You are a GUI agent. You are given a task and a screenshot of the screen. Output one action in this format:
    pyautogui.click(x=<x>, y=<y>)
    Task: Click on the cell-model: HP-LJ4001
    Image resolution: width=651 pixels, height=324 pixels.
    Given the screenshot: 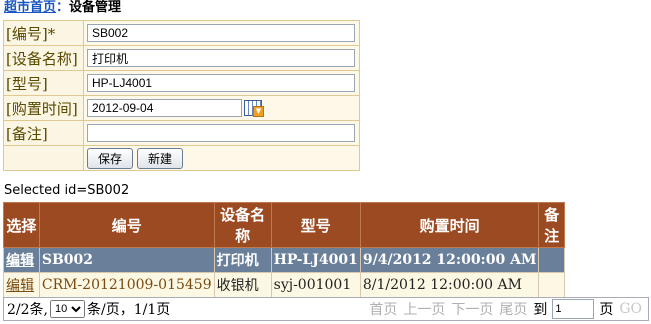 What is the action you would take?
    pyautogui.click(x=315, y=260)
    